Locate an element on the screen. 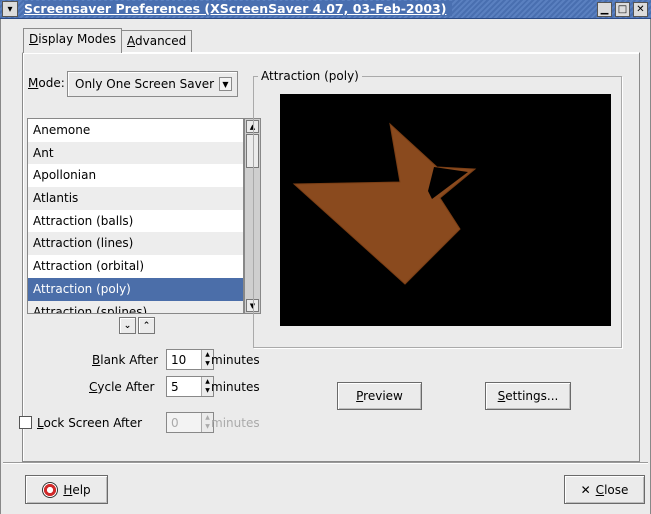  lock-screen-checkbox is located at coordinates (25, 422).